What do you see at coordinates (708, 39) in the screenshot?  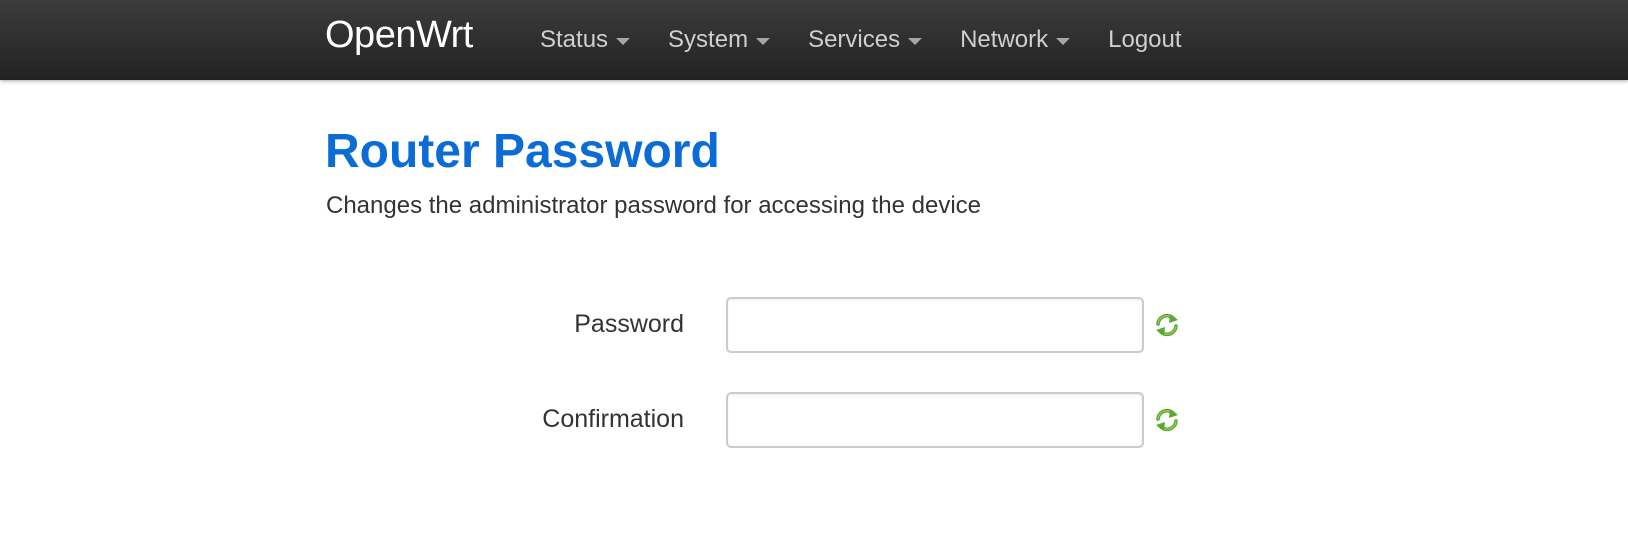 I see `nav-item-label: System` at bounding box center [708, 39].